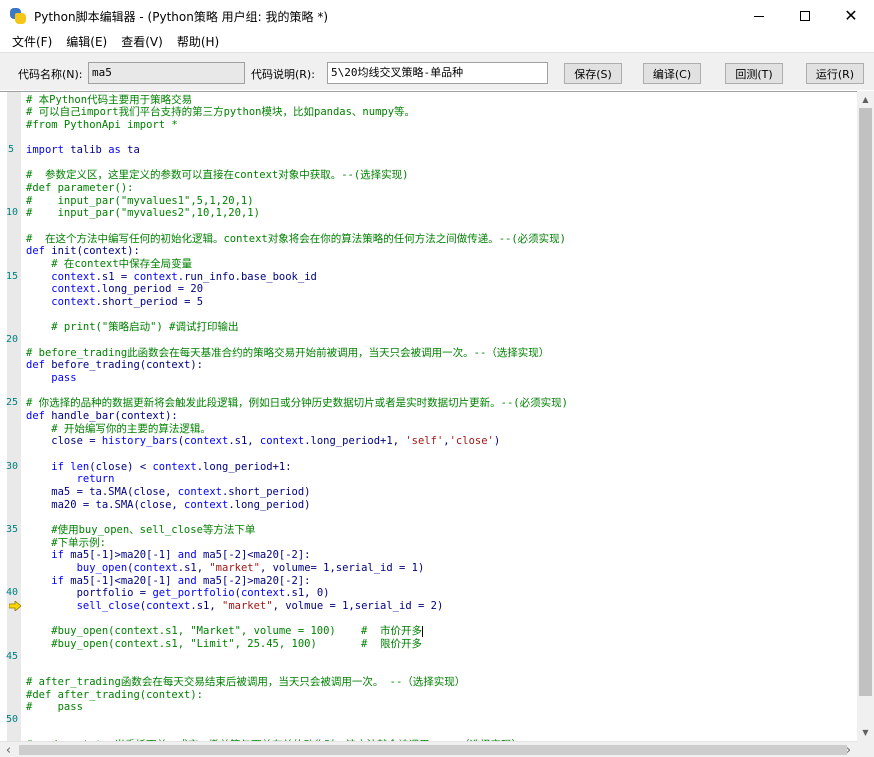  I want to click on code-token: history_bars, so click(139, 441).